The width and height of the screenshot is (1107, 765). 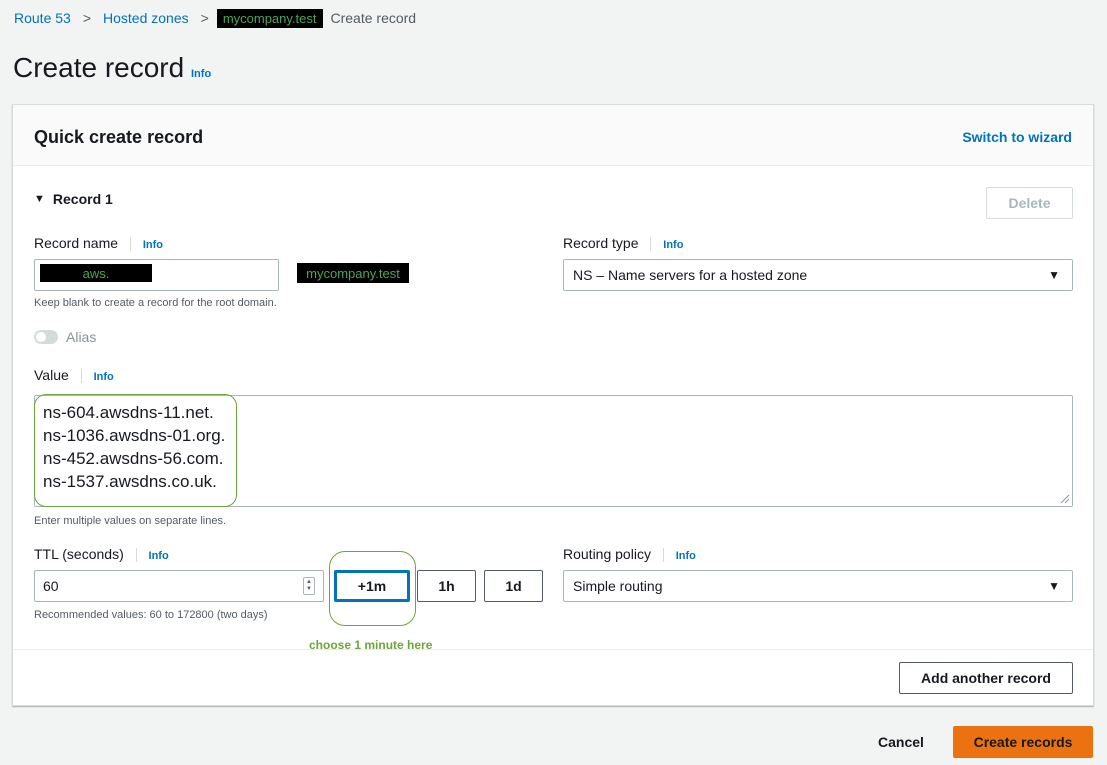 What do you see at coordinates (618, 586) in the screenshot?
I see `routing-policy-value: Simple routing` at bounding box center [618, 586].